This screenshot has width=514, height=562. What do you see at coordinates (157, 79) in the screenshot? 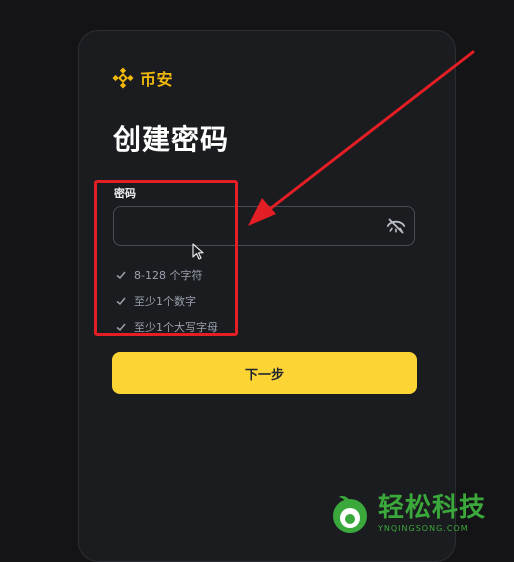
I see `brand-name: 币安` at bounding box center [157, 79].